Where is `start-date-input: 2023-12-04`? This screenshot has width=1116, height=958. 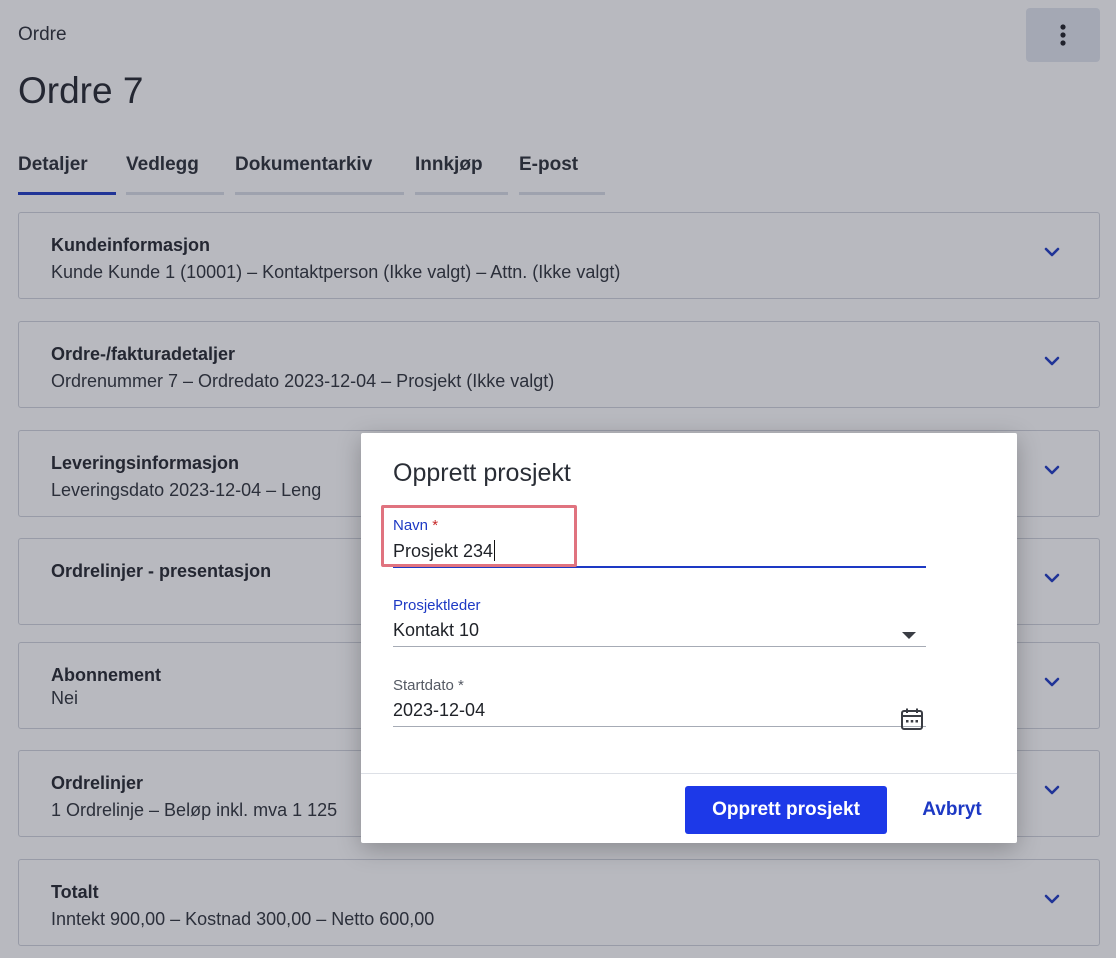 start-date-input: 2023-12-04 is located at coordinates (659, 713).